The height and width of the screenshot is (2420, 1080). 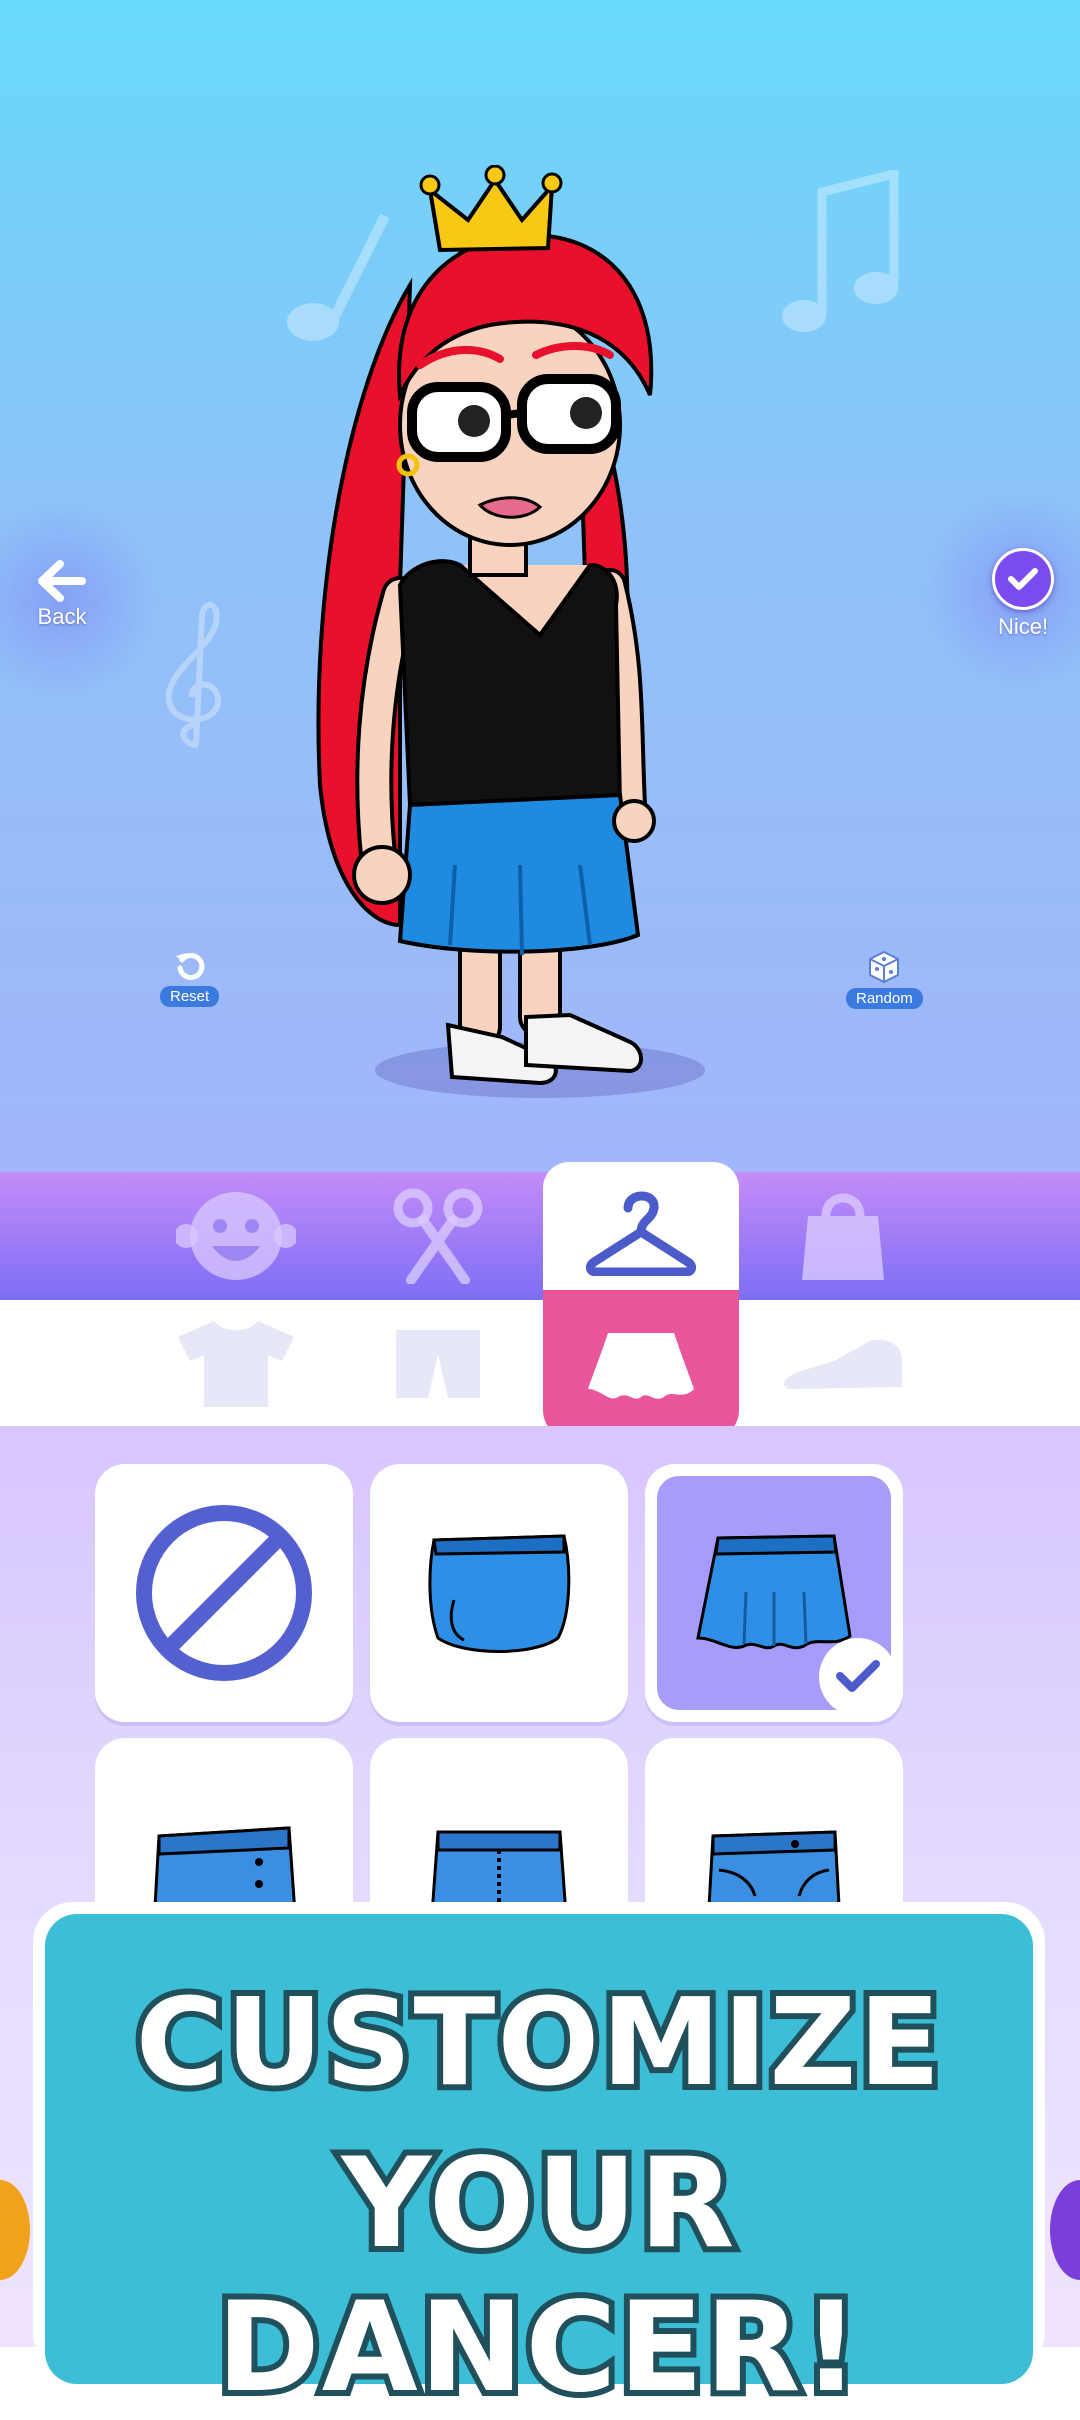 I want to click on item-blue-mini-skirt, so click(x=499, y=1593).